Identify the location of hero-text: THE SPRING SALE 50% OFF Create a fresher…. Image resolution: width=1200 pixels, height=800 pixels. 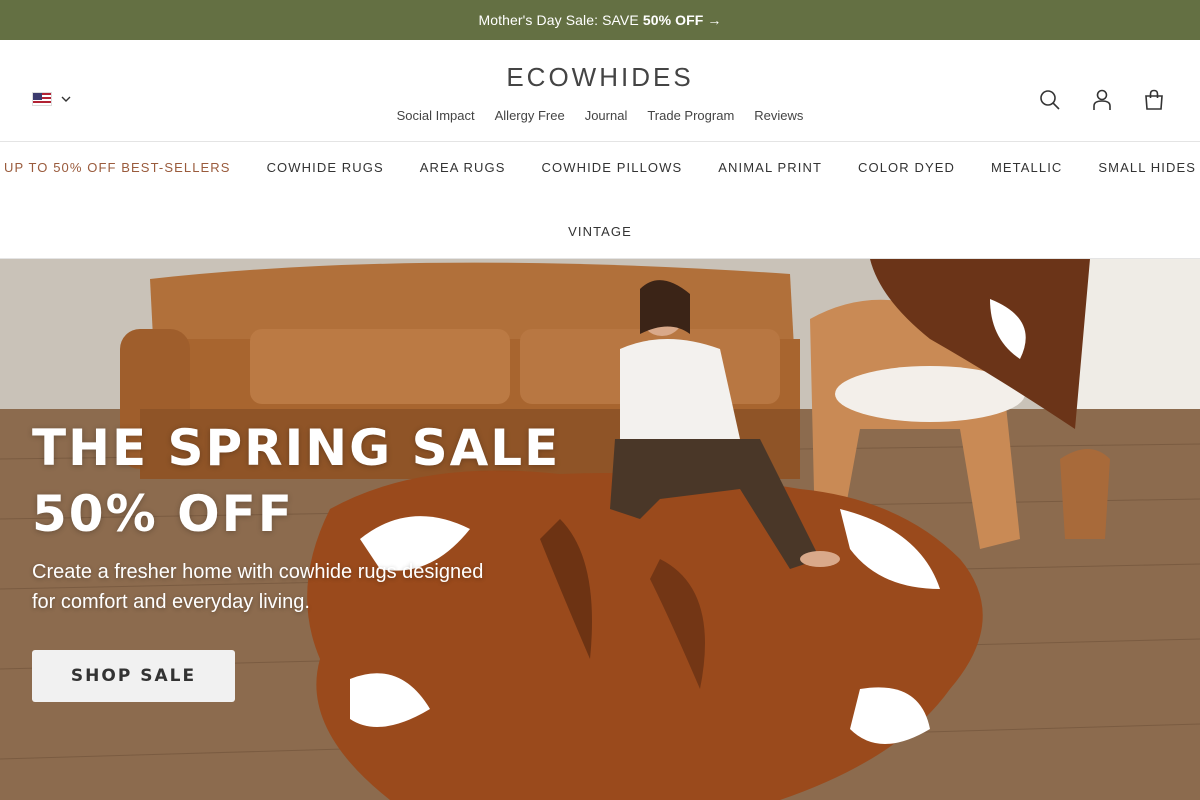
(296, 516).